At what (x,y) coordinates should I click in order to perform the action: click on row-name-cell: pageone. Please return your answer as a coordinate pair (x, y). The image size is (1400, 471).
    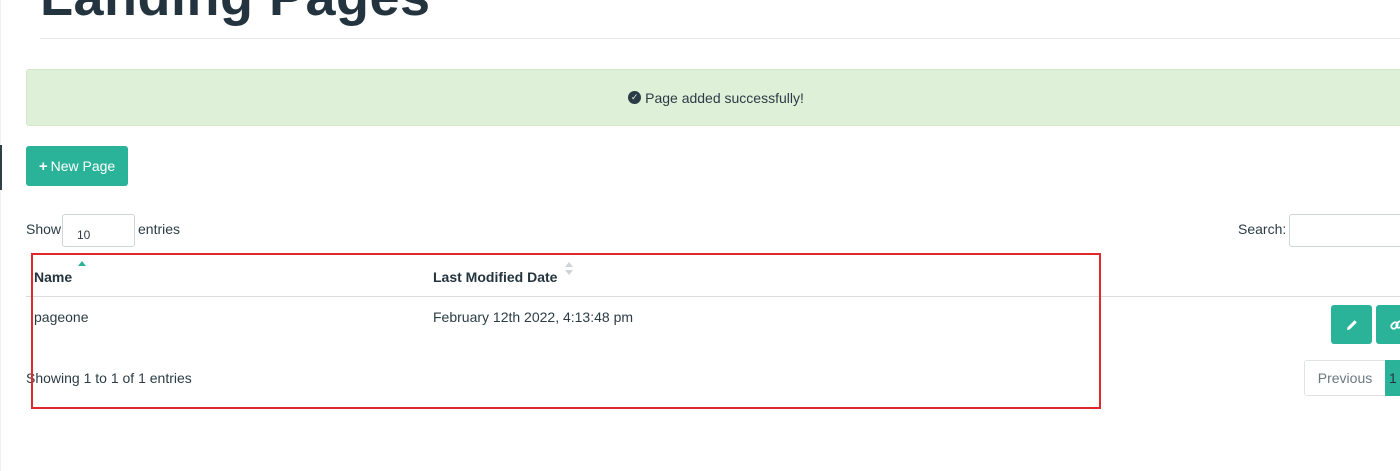
    Looking at the image, I should click on (61, 317).